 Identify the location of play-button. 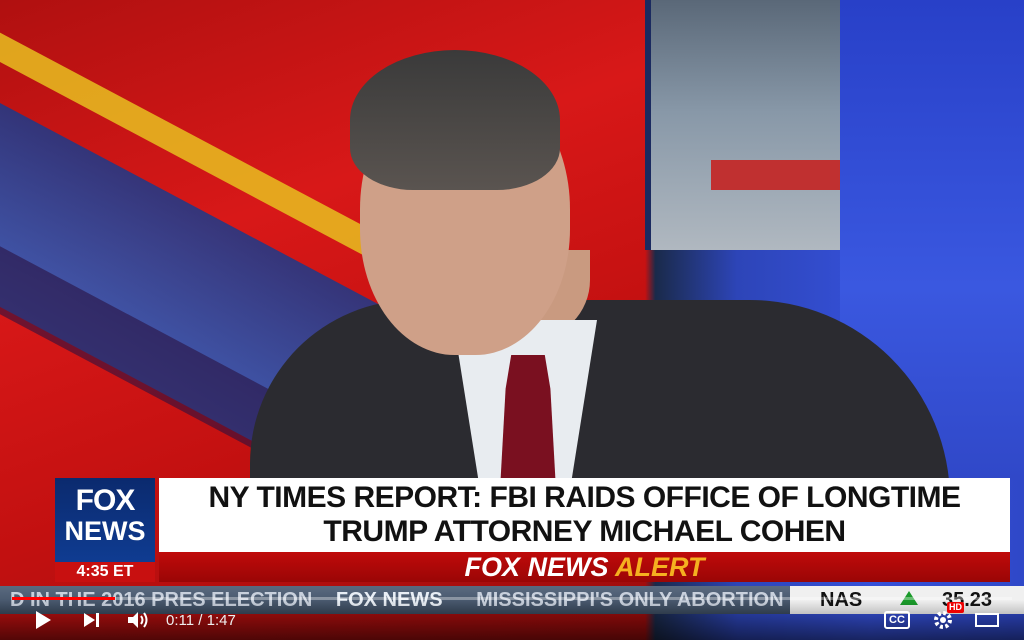
(43, 620).